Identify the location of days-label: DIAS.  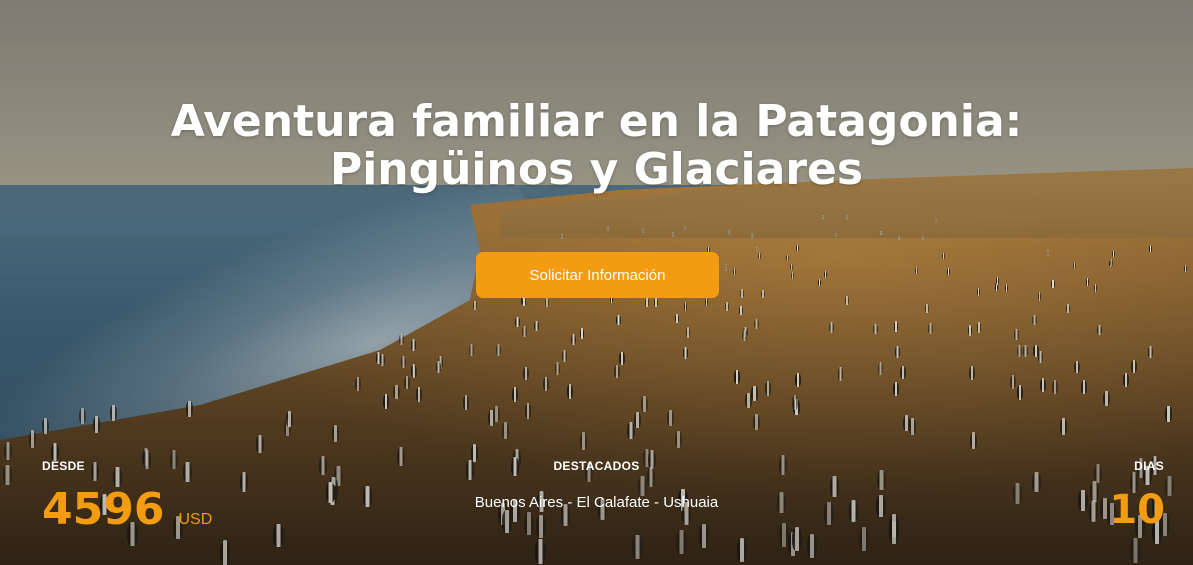
(1149, 466).